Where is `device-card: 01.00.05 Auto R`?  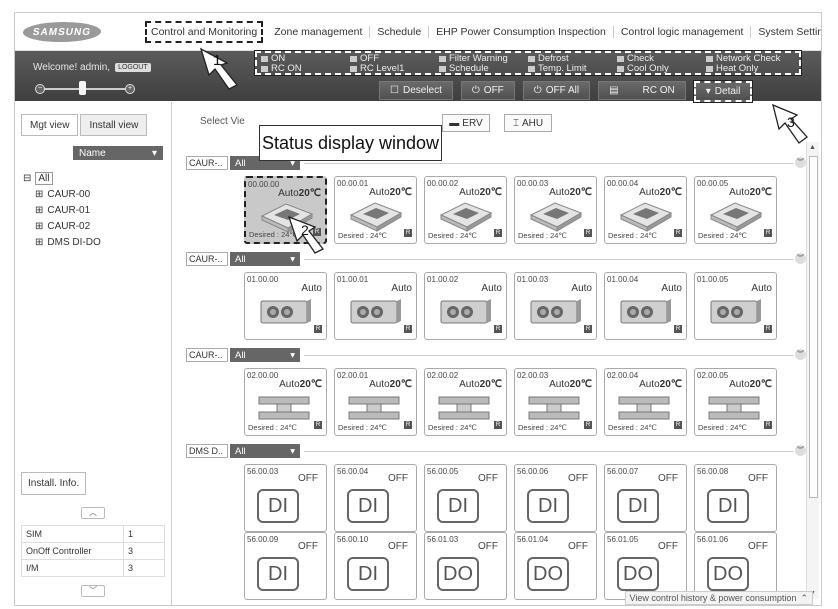 device-card: 01.00.05 Auto R is located at coordinates (735, 306).